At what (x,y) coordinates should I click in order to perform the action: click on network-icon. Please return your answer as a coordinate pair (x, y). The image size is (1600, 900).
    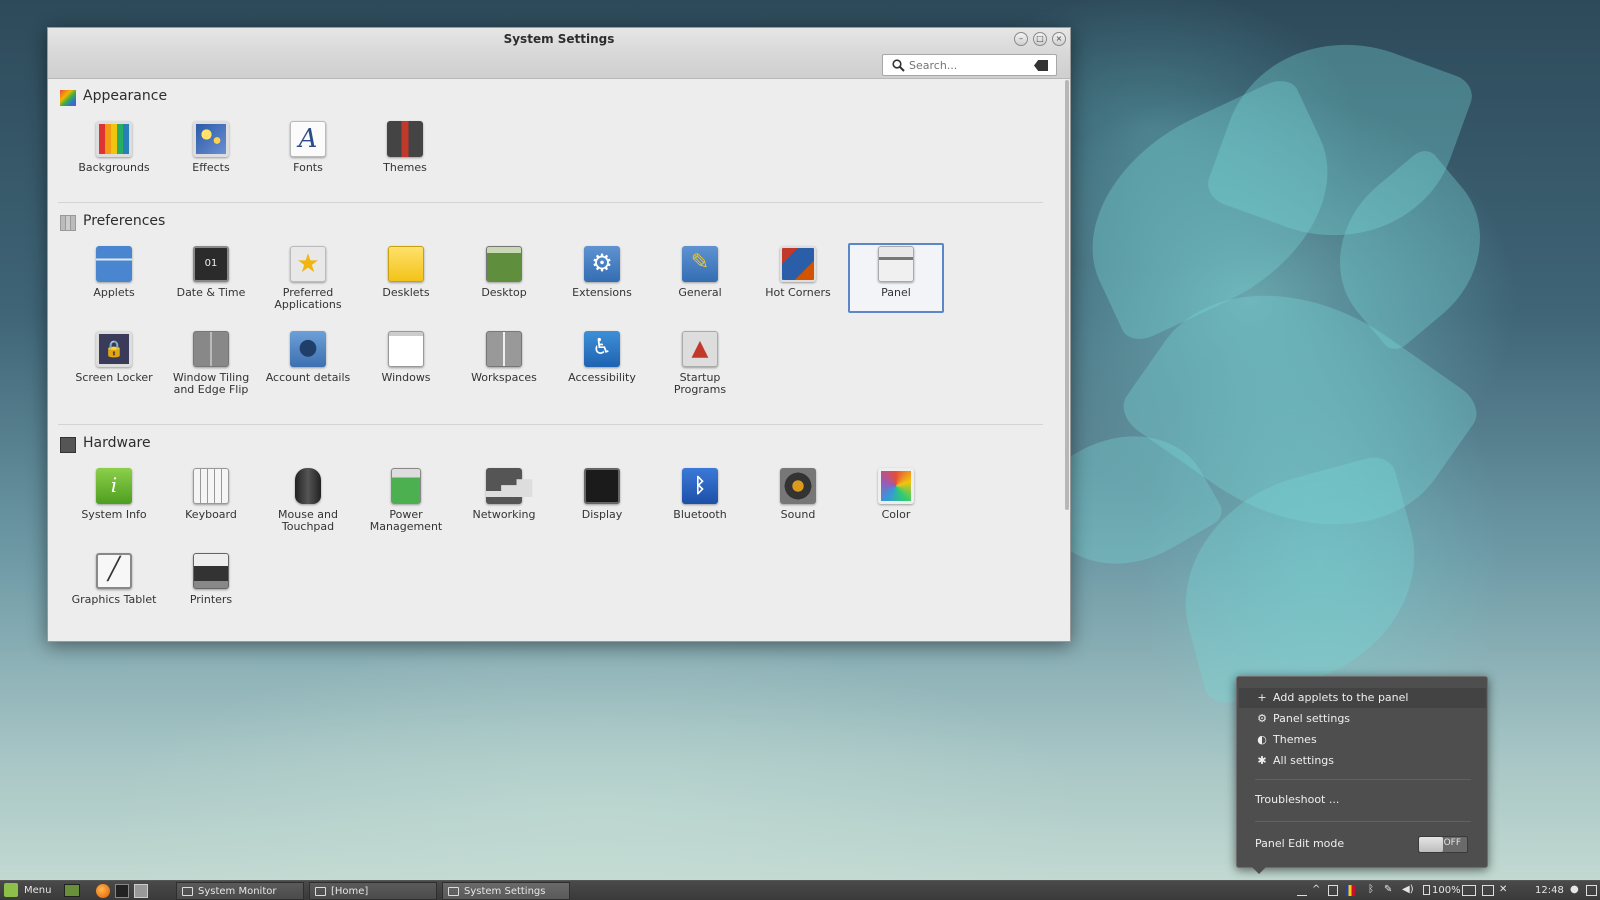
    Looking at the image, I should click on (1469, 890).